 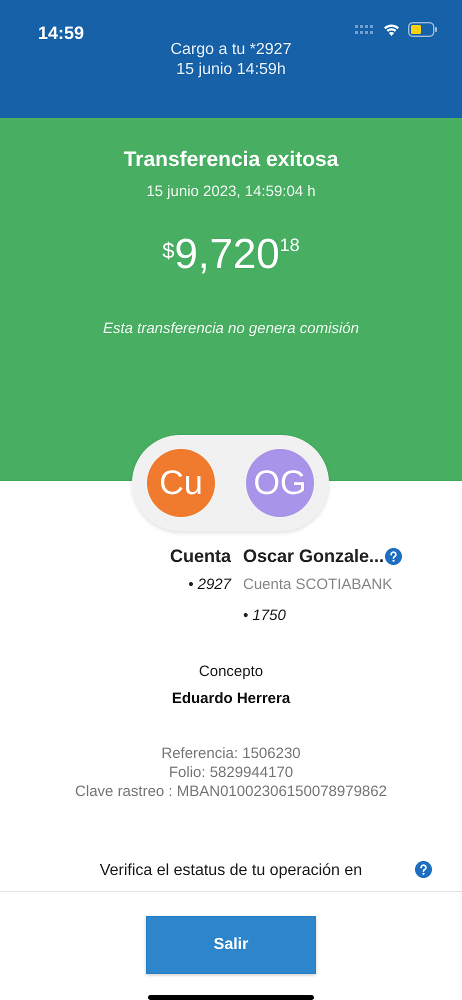 I want to click on success-title: Transferencia exitosa, so click(x=231, y=159).